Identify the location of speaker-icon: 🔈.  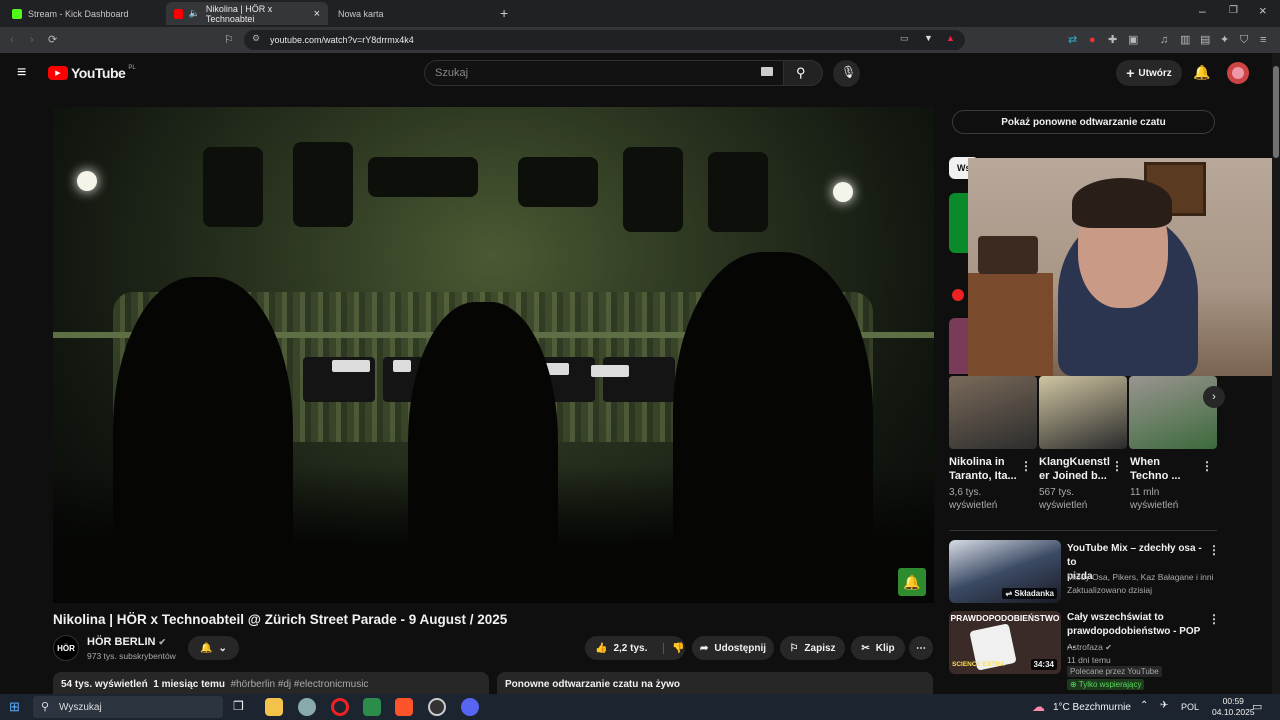
(194, 13).